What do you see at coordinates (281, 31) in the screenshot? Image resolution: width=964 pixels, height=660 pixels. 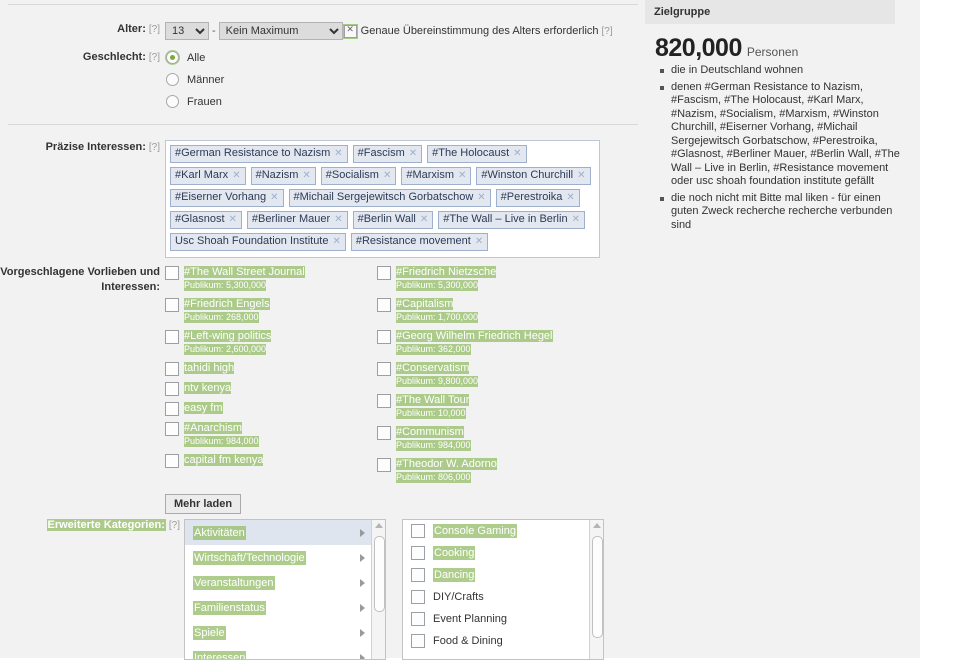 I see `age-max-select: Kein Maximum182125354565` at bounding box center [281, 31].